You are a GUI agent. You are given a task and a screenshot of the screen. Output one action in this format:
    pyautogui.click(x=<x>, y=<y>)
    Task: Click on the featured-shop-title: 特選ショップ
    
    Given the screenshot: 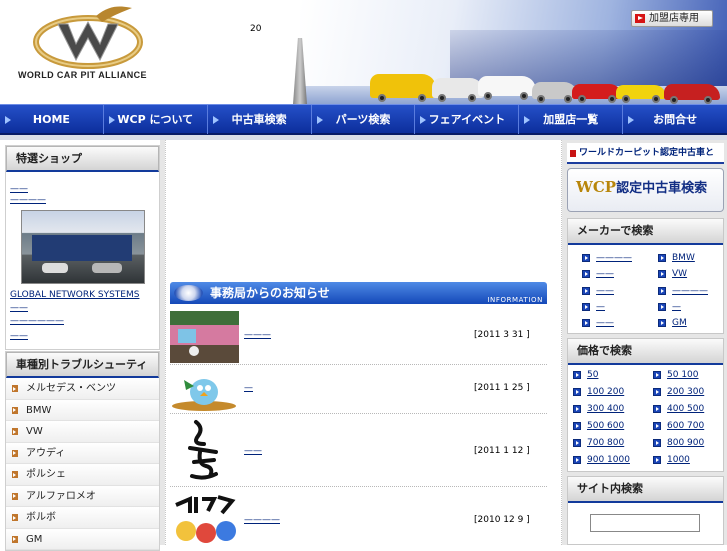 What is the action you would take?
    pyautogui.click(x=82, y=159)
    